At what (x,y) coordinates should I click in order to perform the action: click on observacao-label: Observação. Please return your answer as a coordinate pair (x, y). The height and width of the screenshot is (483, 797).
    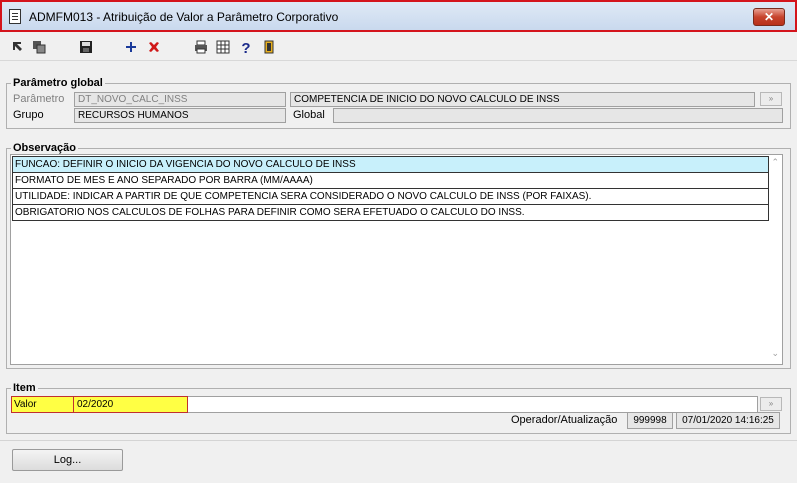
    Looking at the image, I should click on (44, 148).